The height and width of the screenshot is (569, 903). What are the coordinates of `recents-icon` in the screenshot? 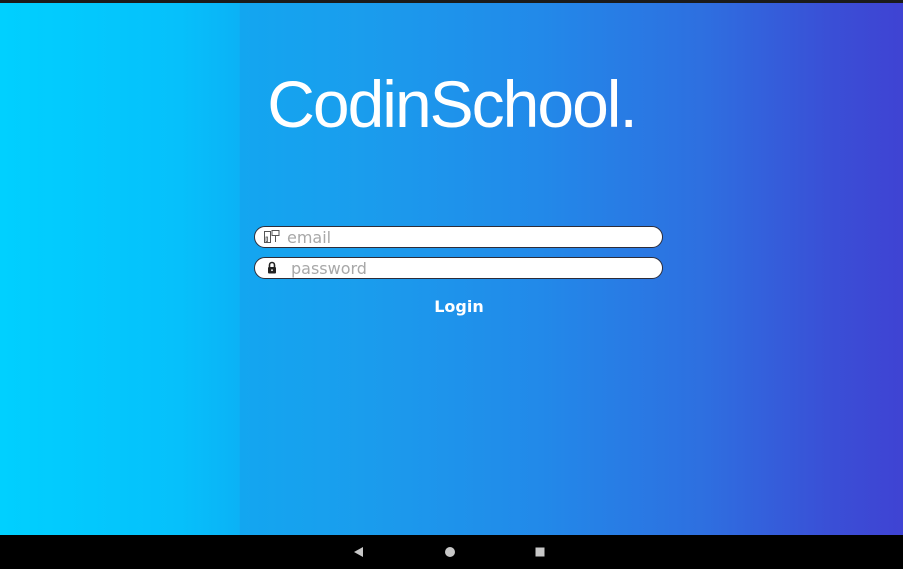 It's located at (540, 552).